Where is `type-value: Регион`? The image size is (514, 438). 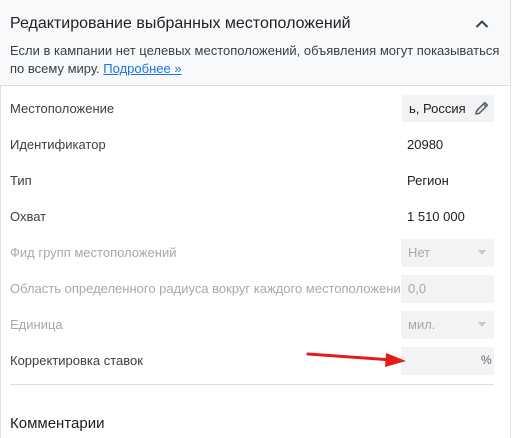
type-value: Регион is located at coordinates (428, 180).